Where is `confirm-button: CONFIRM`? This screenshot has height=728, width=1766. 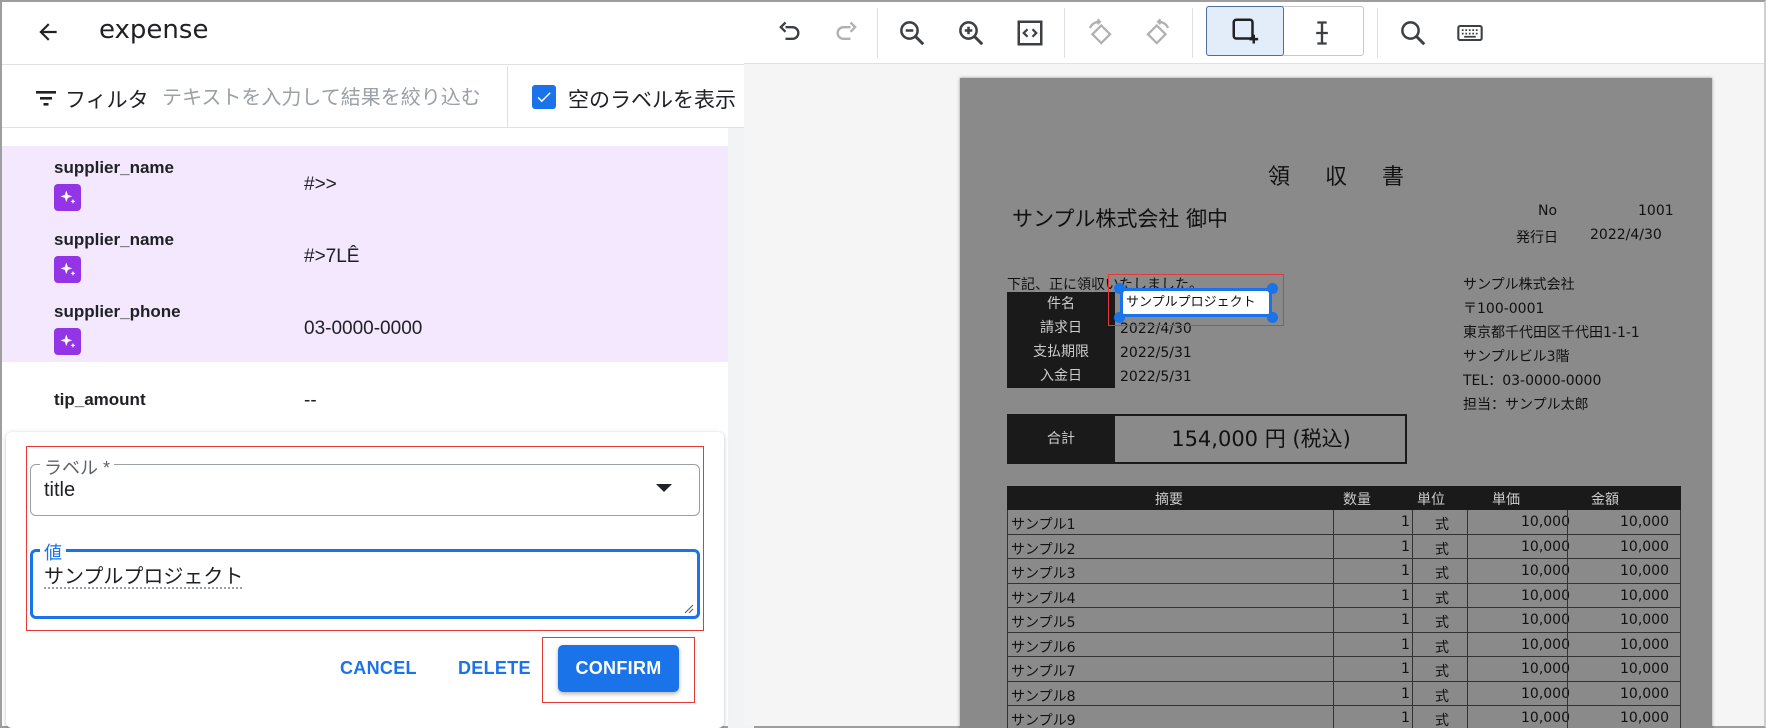
confirm-button: CONFIRM is located at coordinates (618, 668).